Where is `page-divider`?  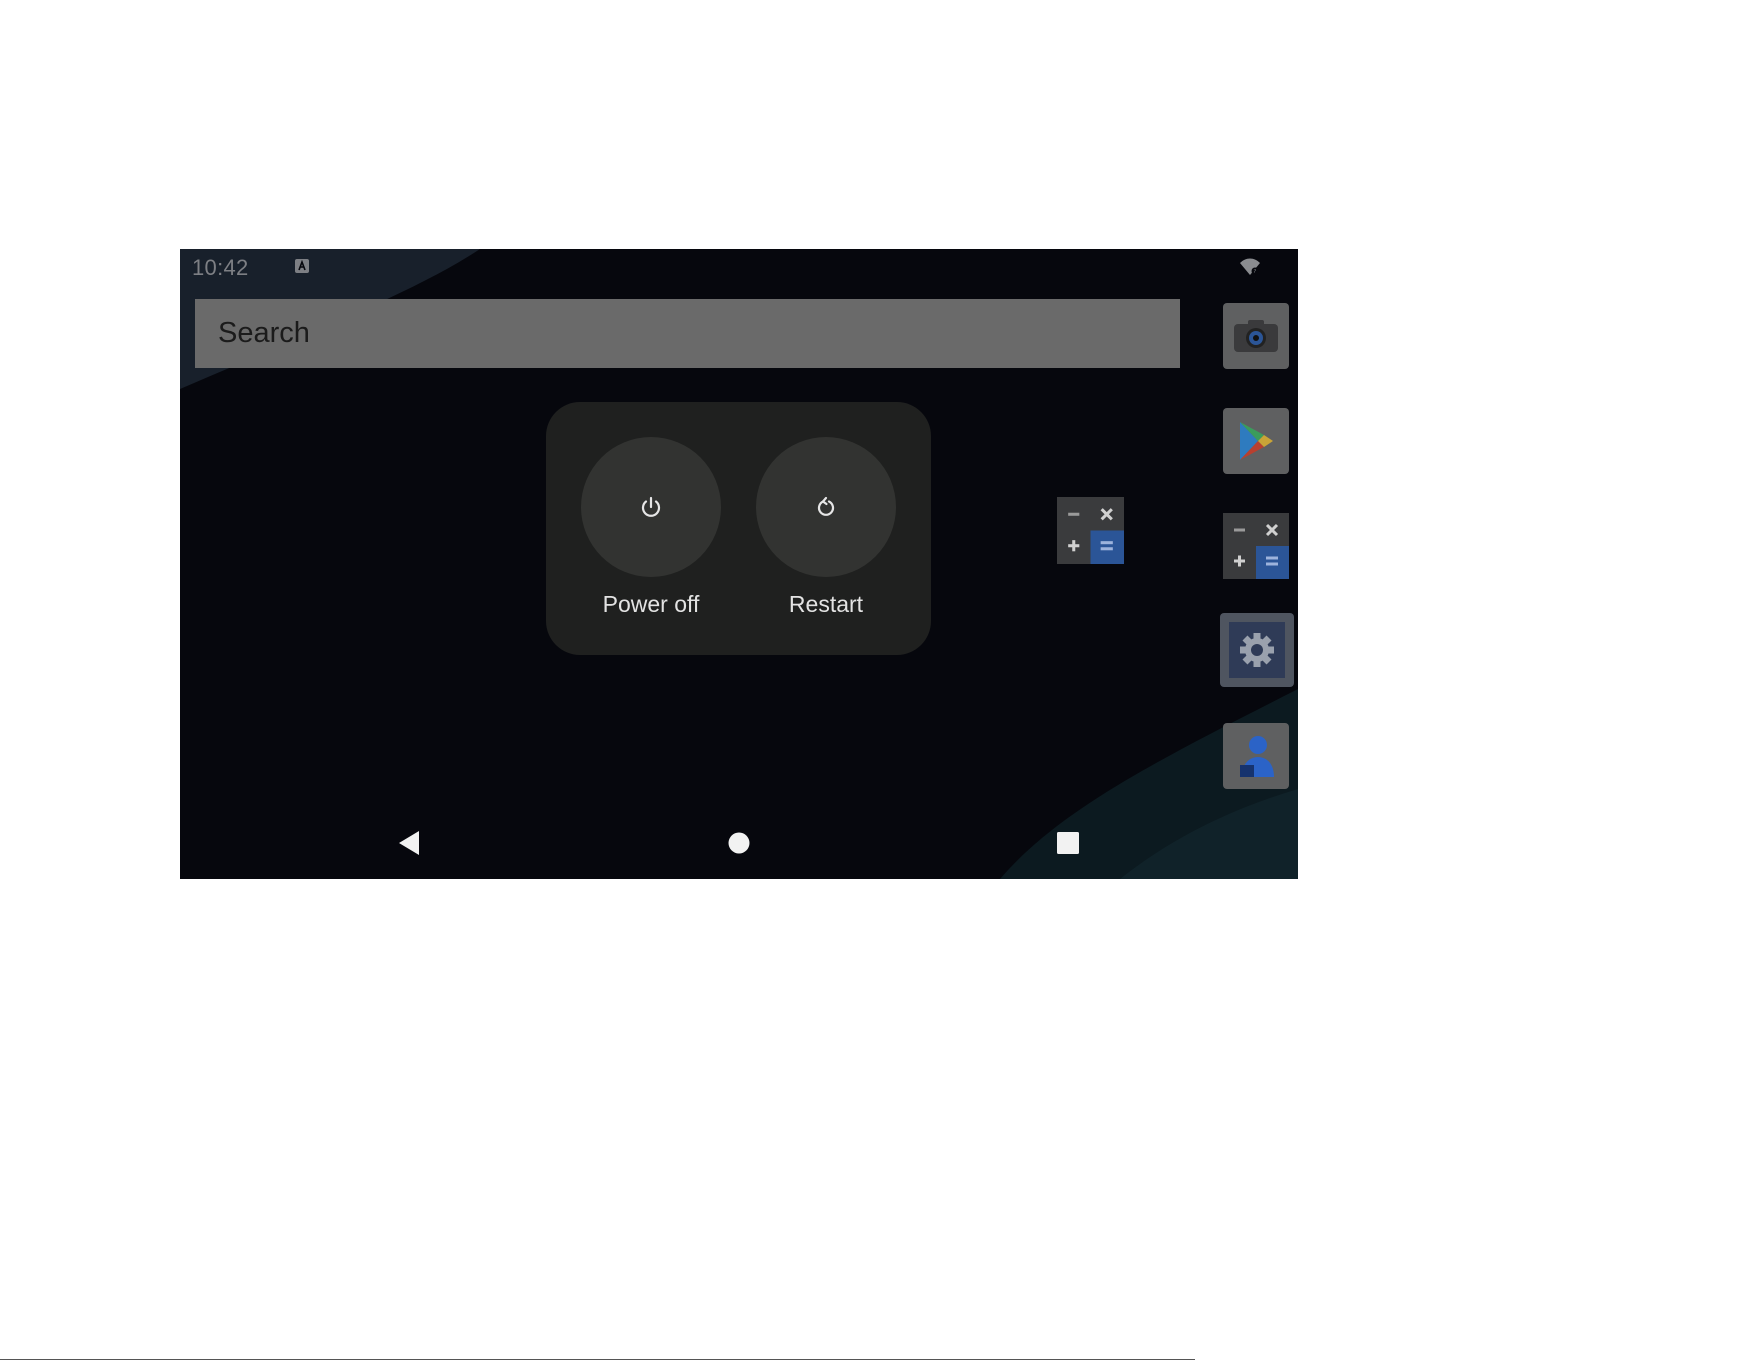 page-divider is located at coordinates (597, 1359).